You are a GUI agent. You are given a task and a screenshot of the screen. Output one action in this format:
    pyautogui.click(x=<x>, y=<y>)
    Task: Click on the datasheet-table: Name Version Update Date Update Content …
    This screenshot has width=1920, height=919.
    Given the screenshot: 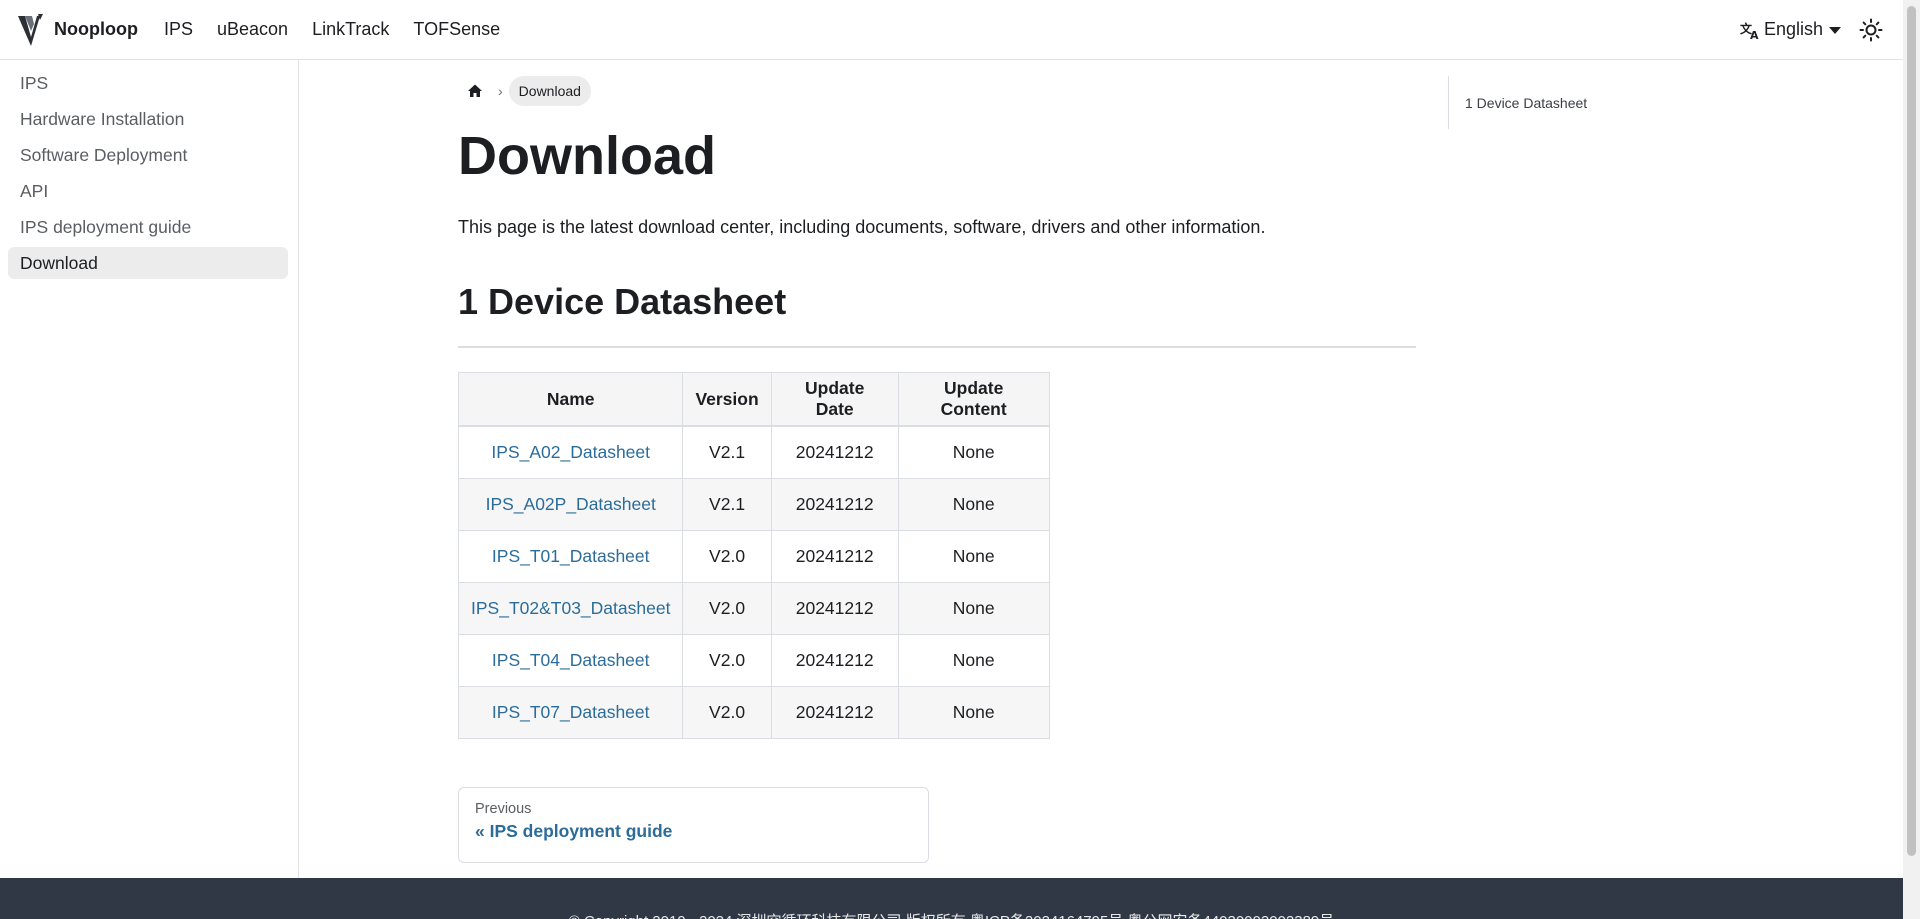 What is the action you would take?
    pyautogui.click(x=753, y=555)
    